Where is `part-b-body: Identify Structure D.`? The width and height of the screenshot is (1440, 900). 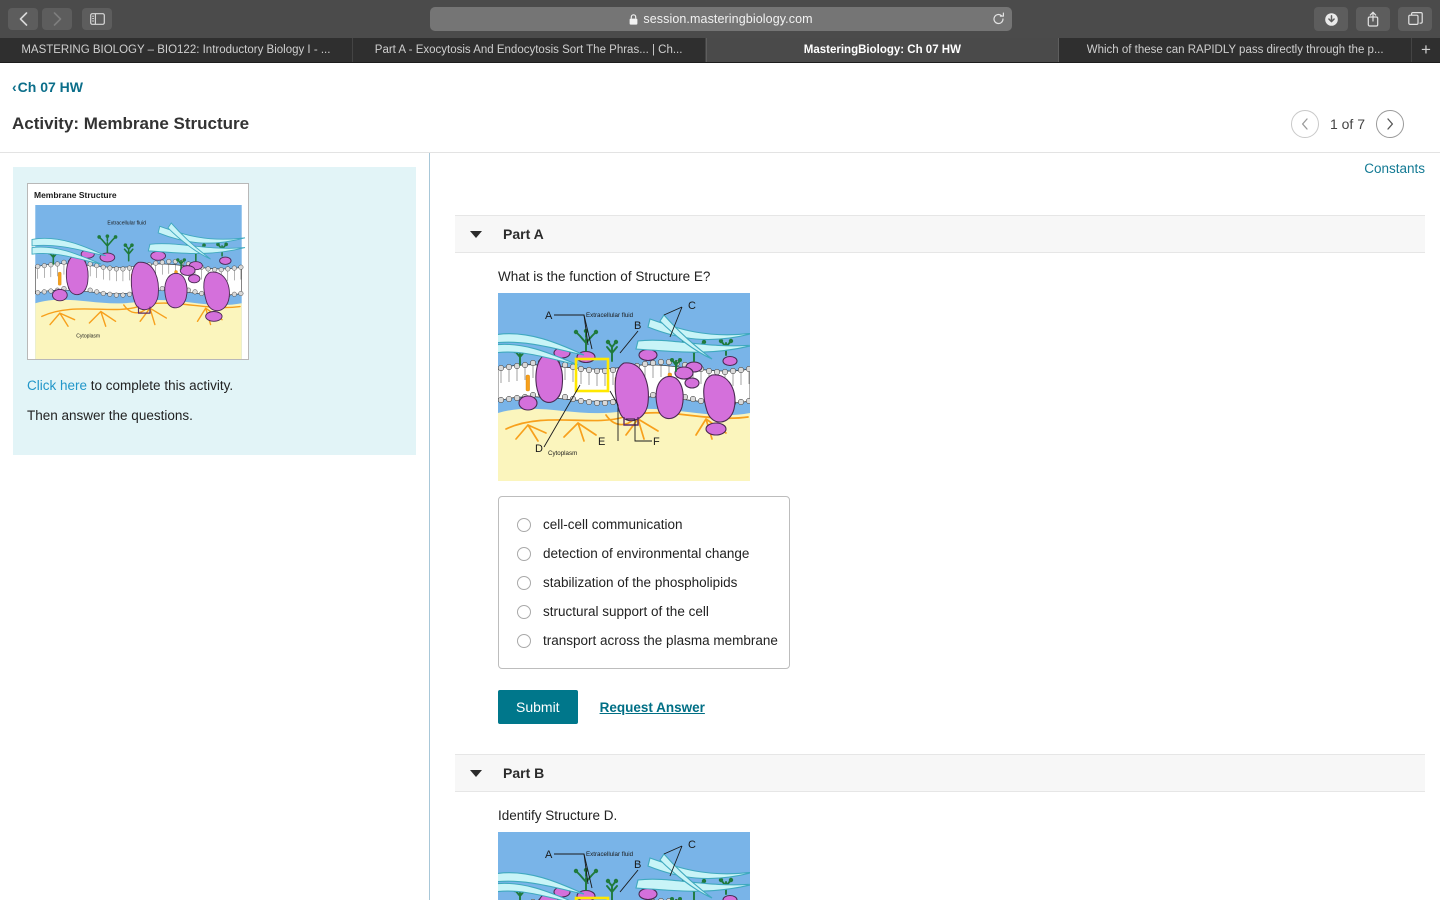 part-b-body: Identify Structure D. is located at coordinates (940, 846).